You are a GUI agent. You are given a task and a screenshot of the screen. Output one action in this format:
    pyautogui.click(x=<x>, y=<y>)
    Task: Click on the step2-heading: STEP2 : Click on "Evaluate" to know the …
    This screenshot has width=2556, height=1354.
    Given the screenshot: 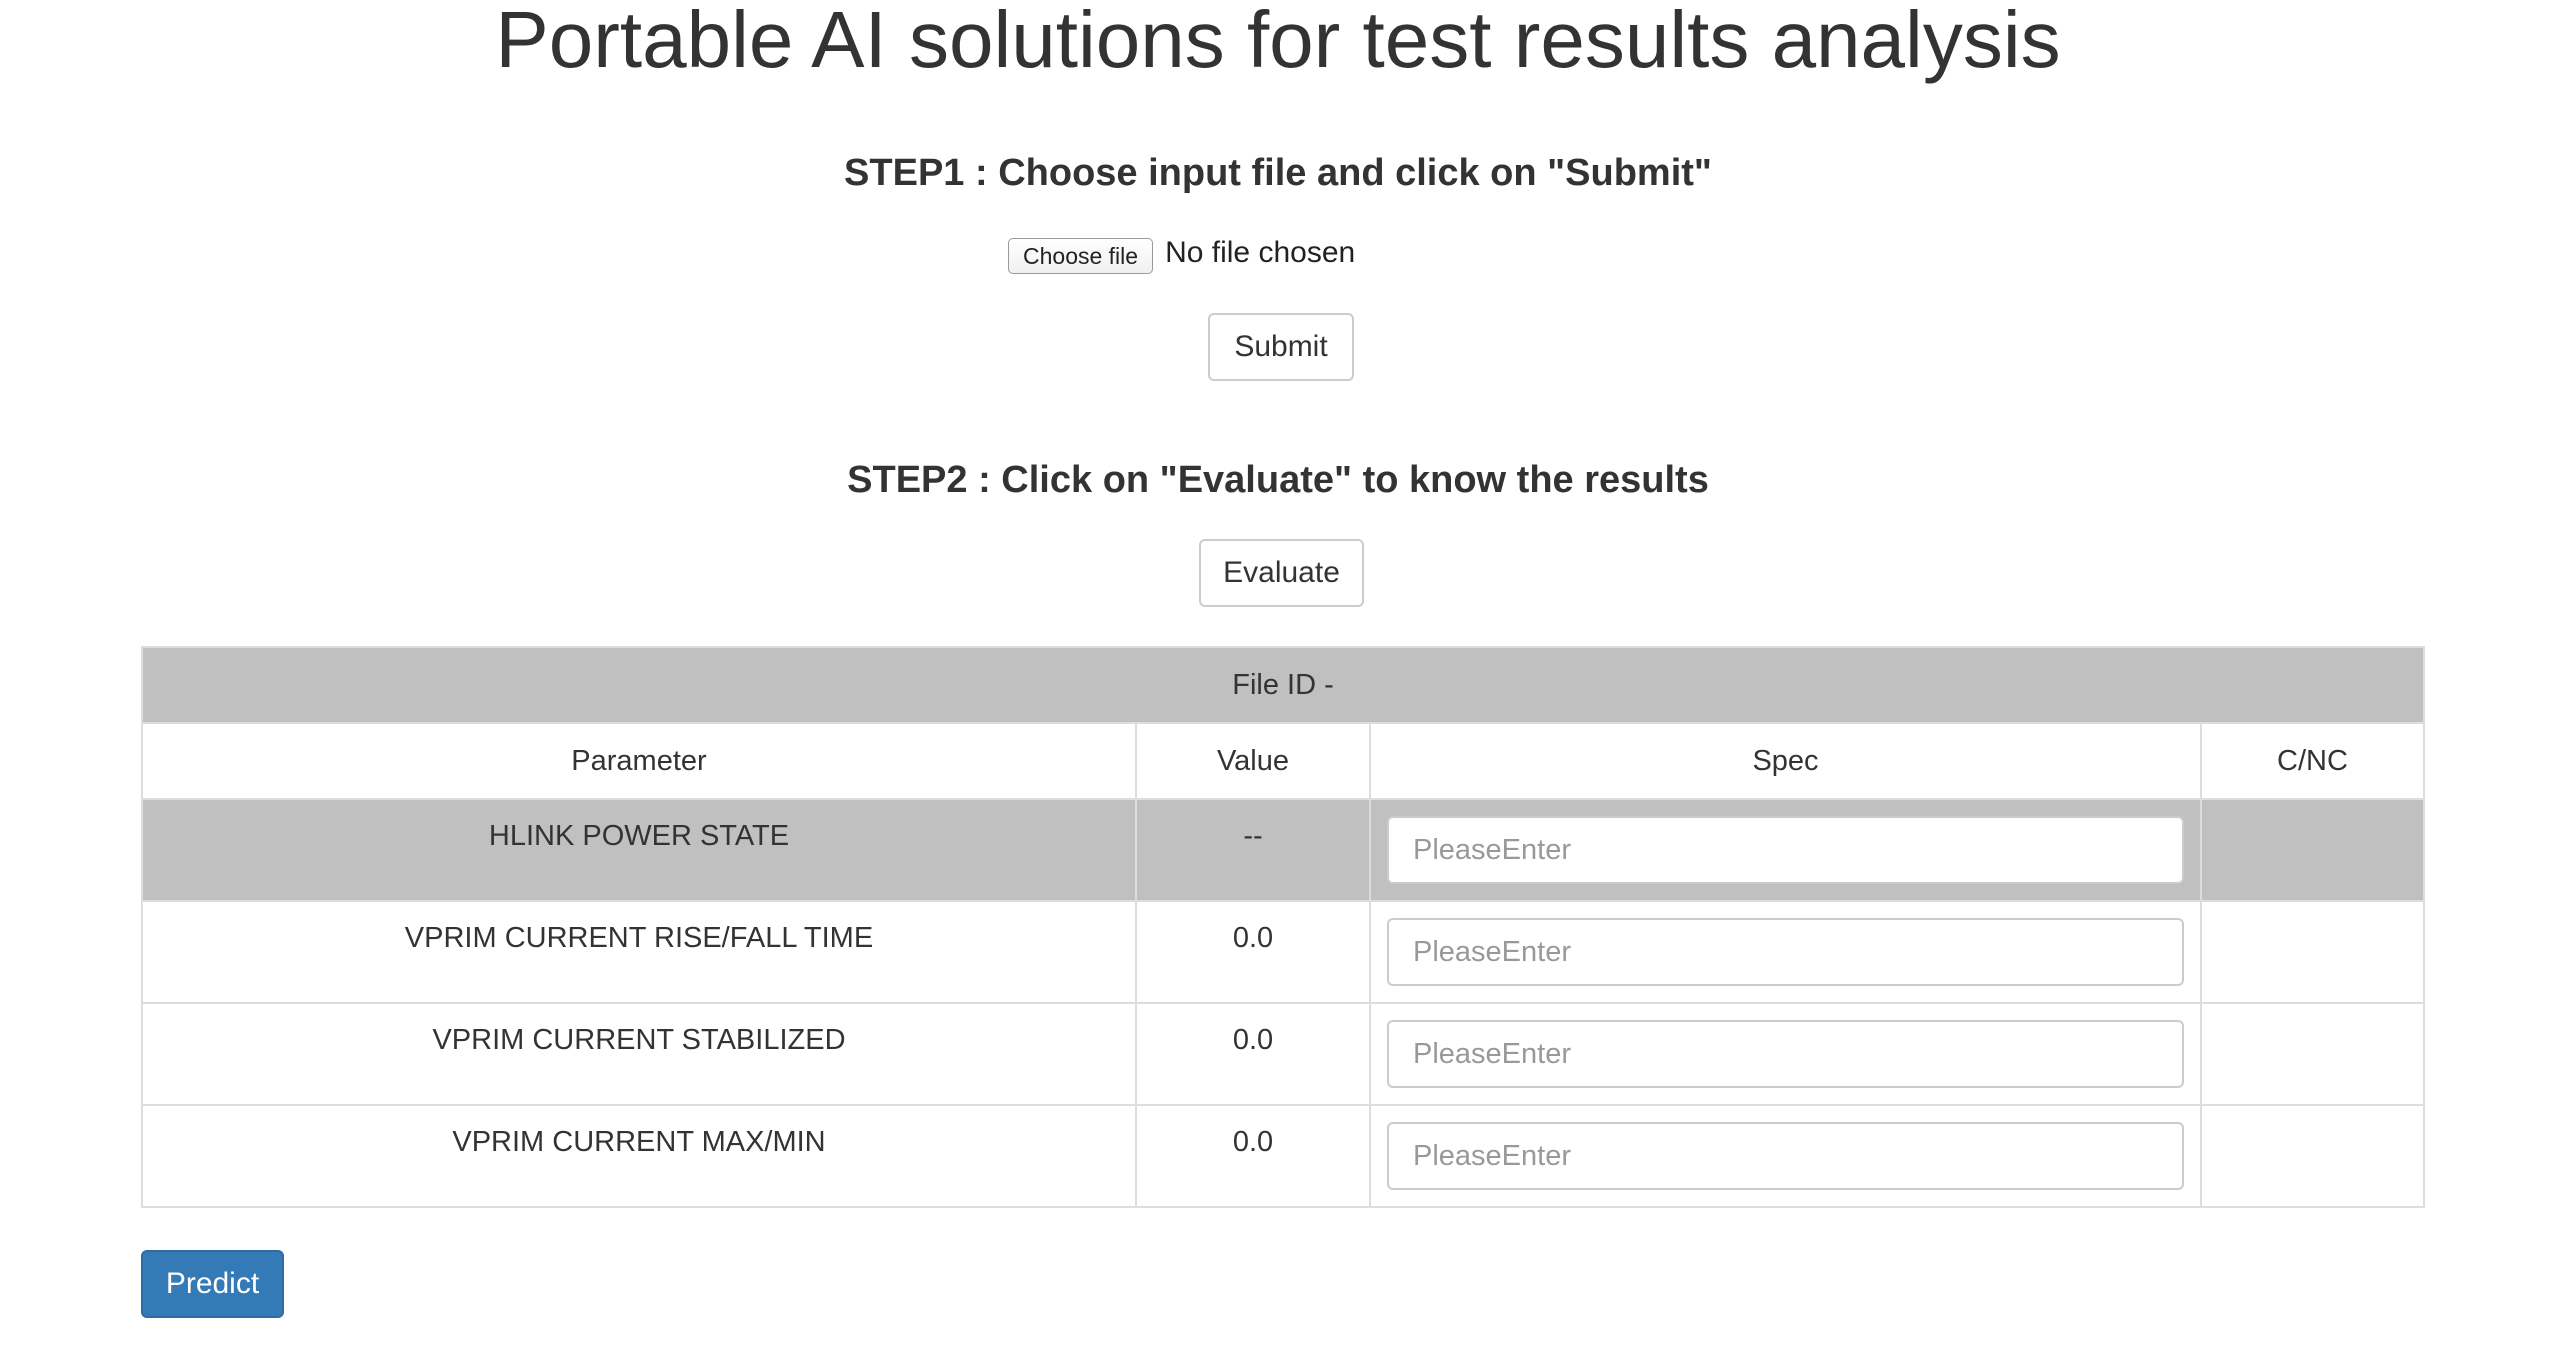 What is the action you would take?
    pyautogui.click(x=1278, y=480)
    